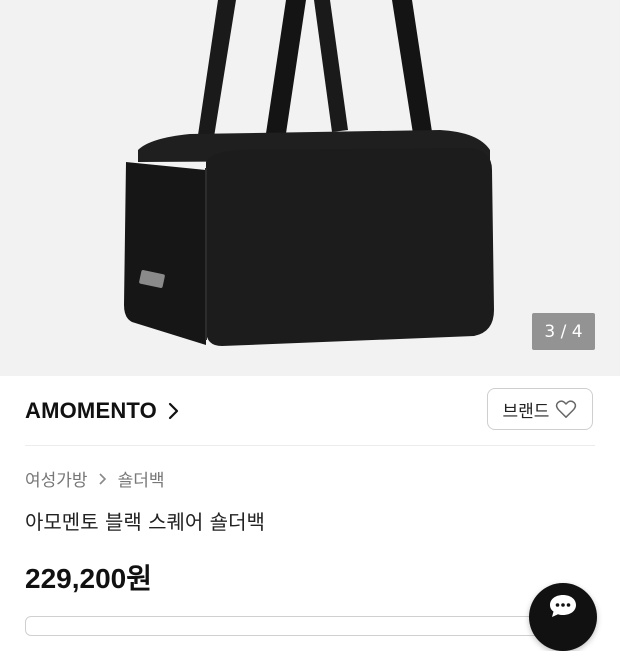 Image resolution: width=620 pixels, height=651 pixels. I want to click on brand-like-button: 브랜드, so click(540, 409).